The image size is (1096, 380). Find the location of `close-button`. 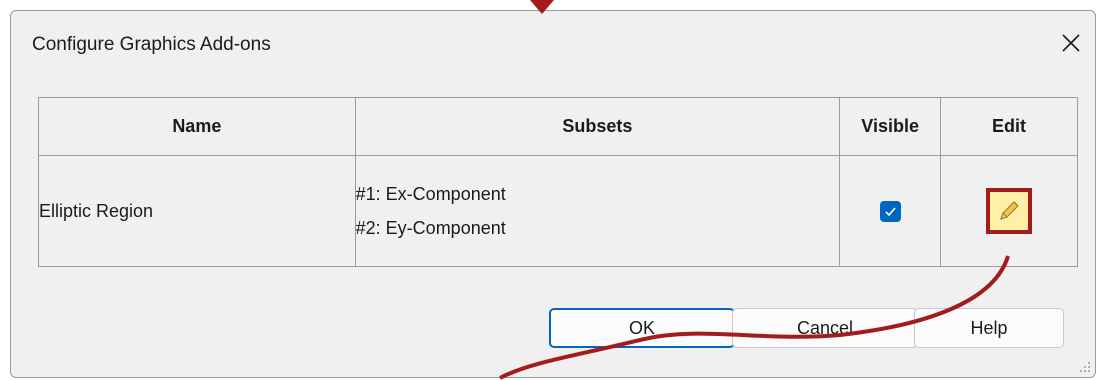

close-button is located at coordinates (1071, 43).